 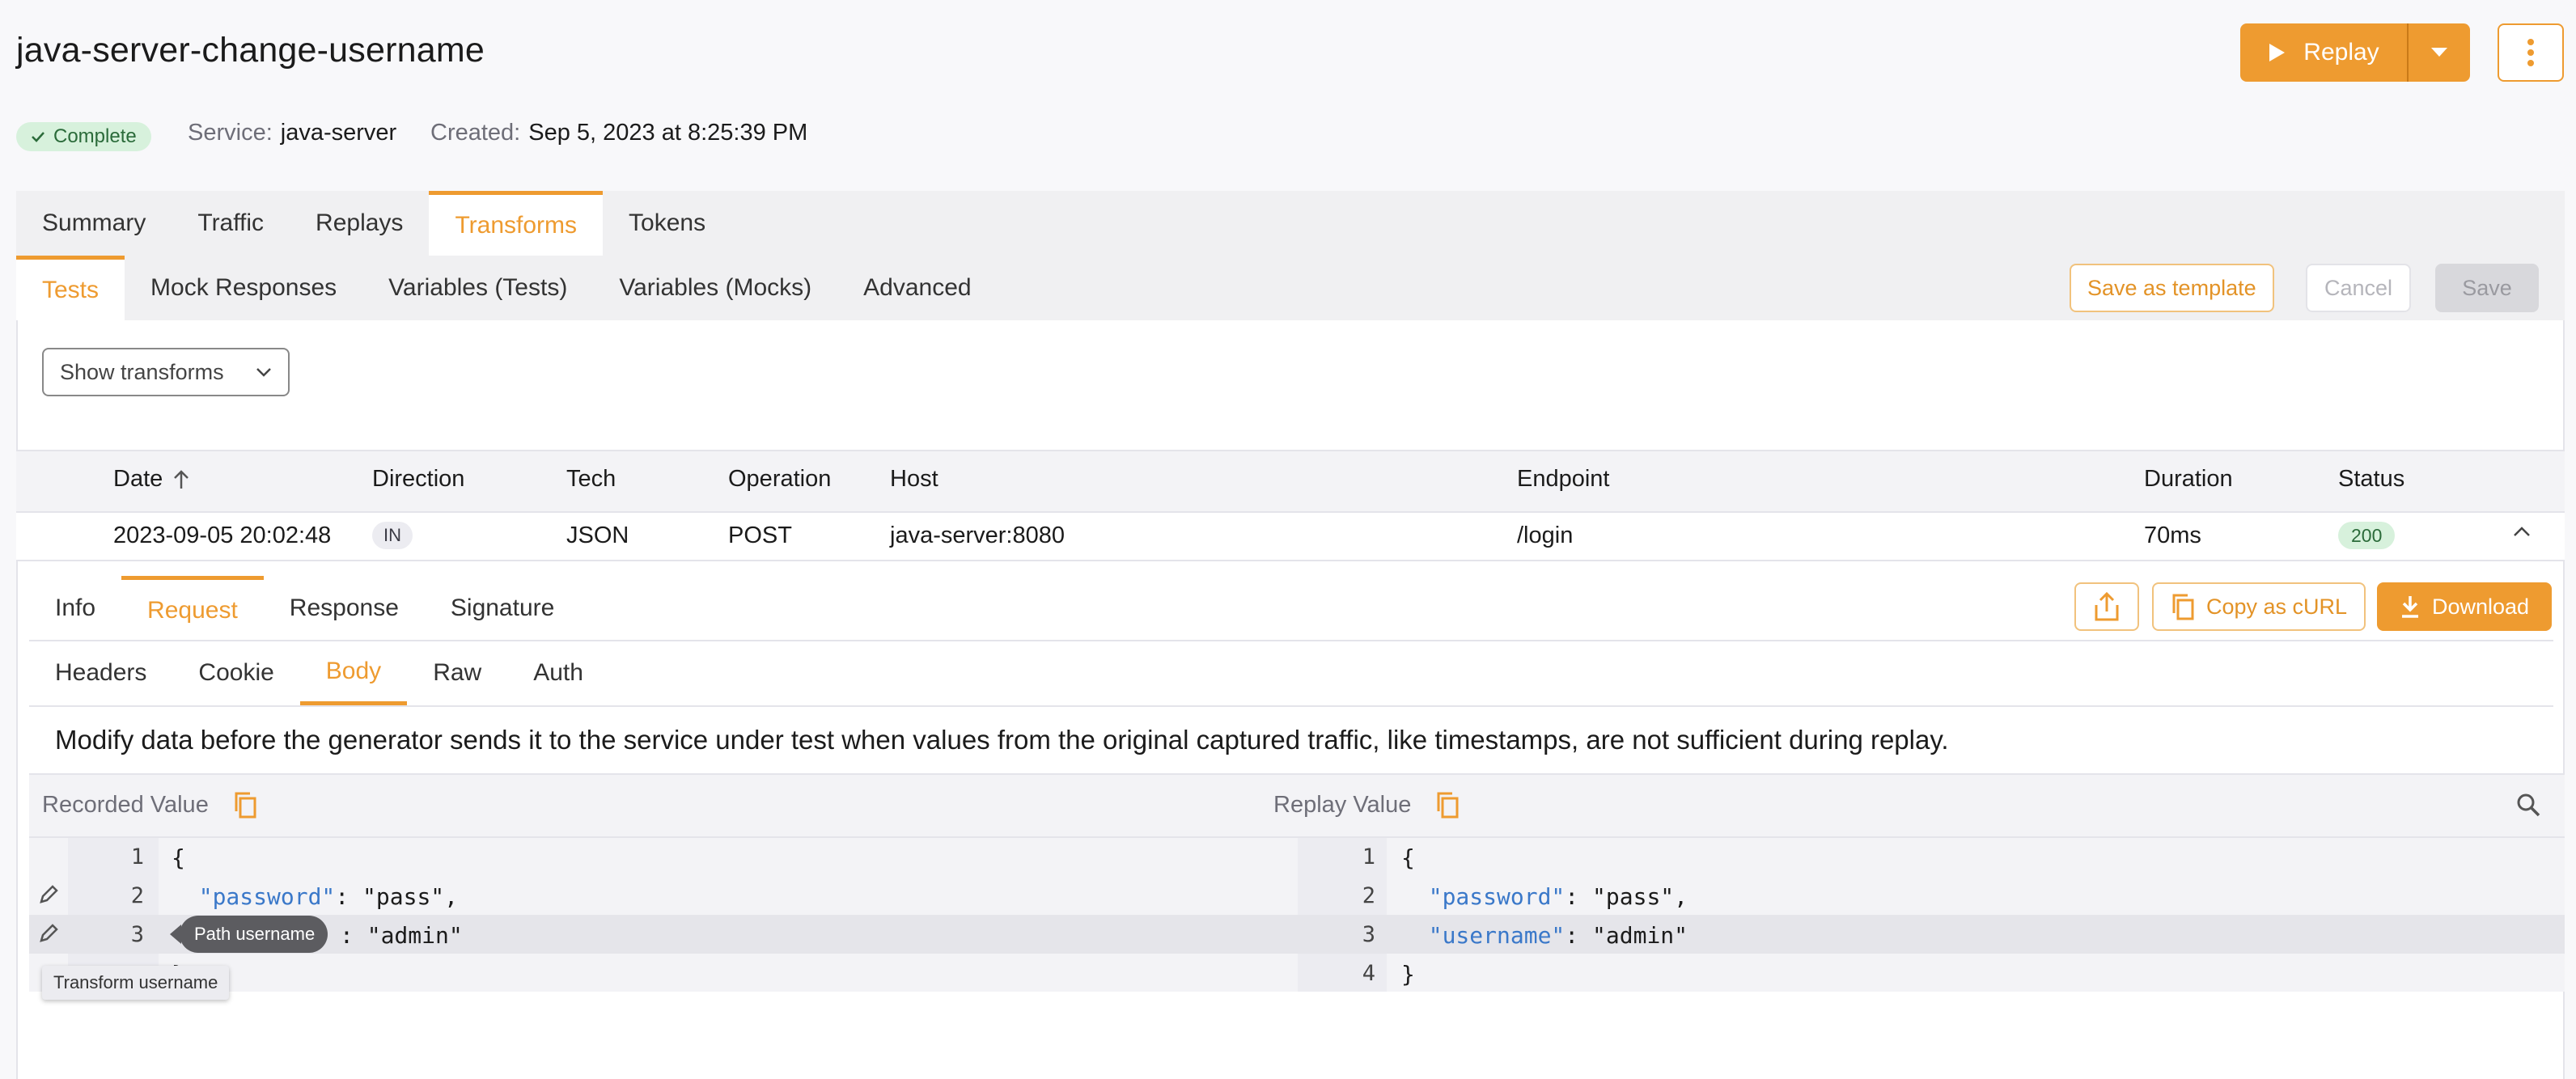 I want to click on row-tech: JSON, so click(x=597, y=535).